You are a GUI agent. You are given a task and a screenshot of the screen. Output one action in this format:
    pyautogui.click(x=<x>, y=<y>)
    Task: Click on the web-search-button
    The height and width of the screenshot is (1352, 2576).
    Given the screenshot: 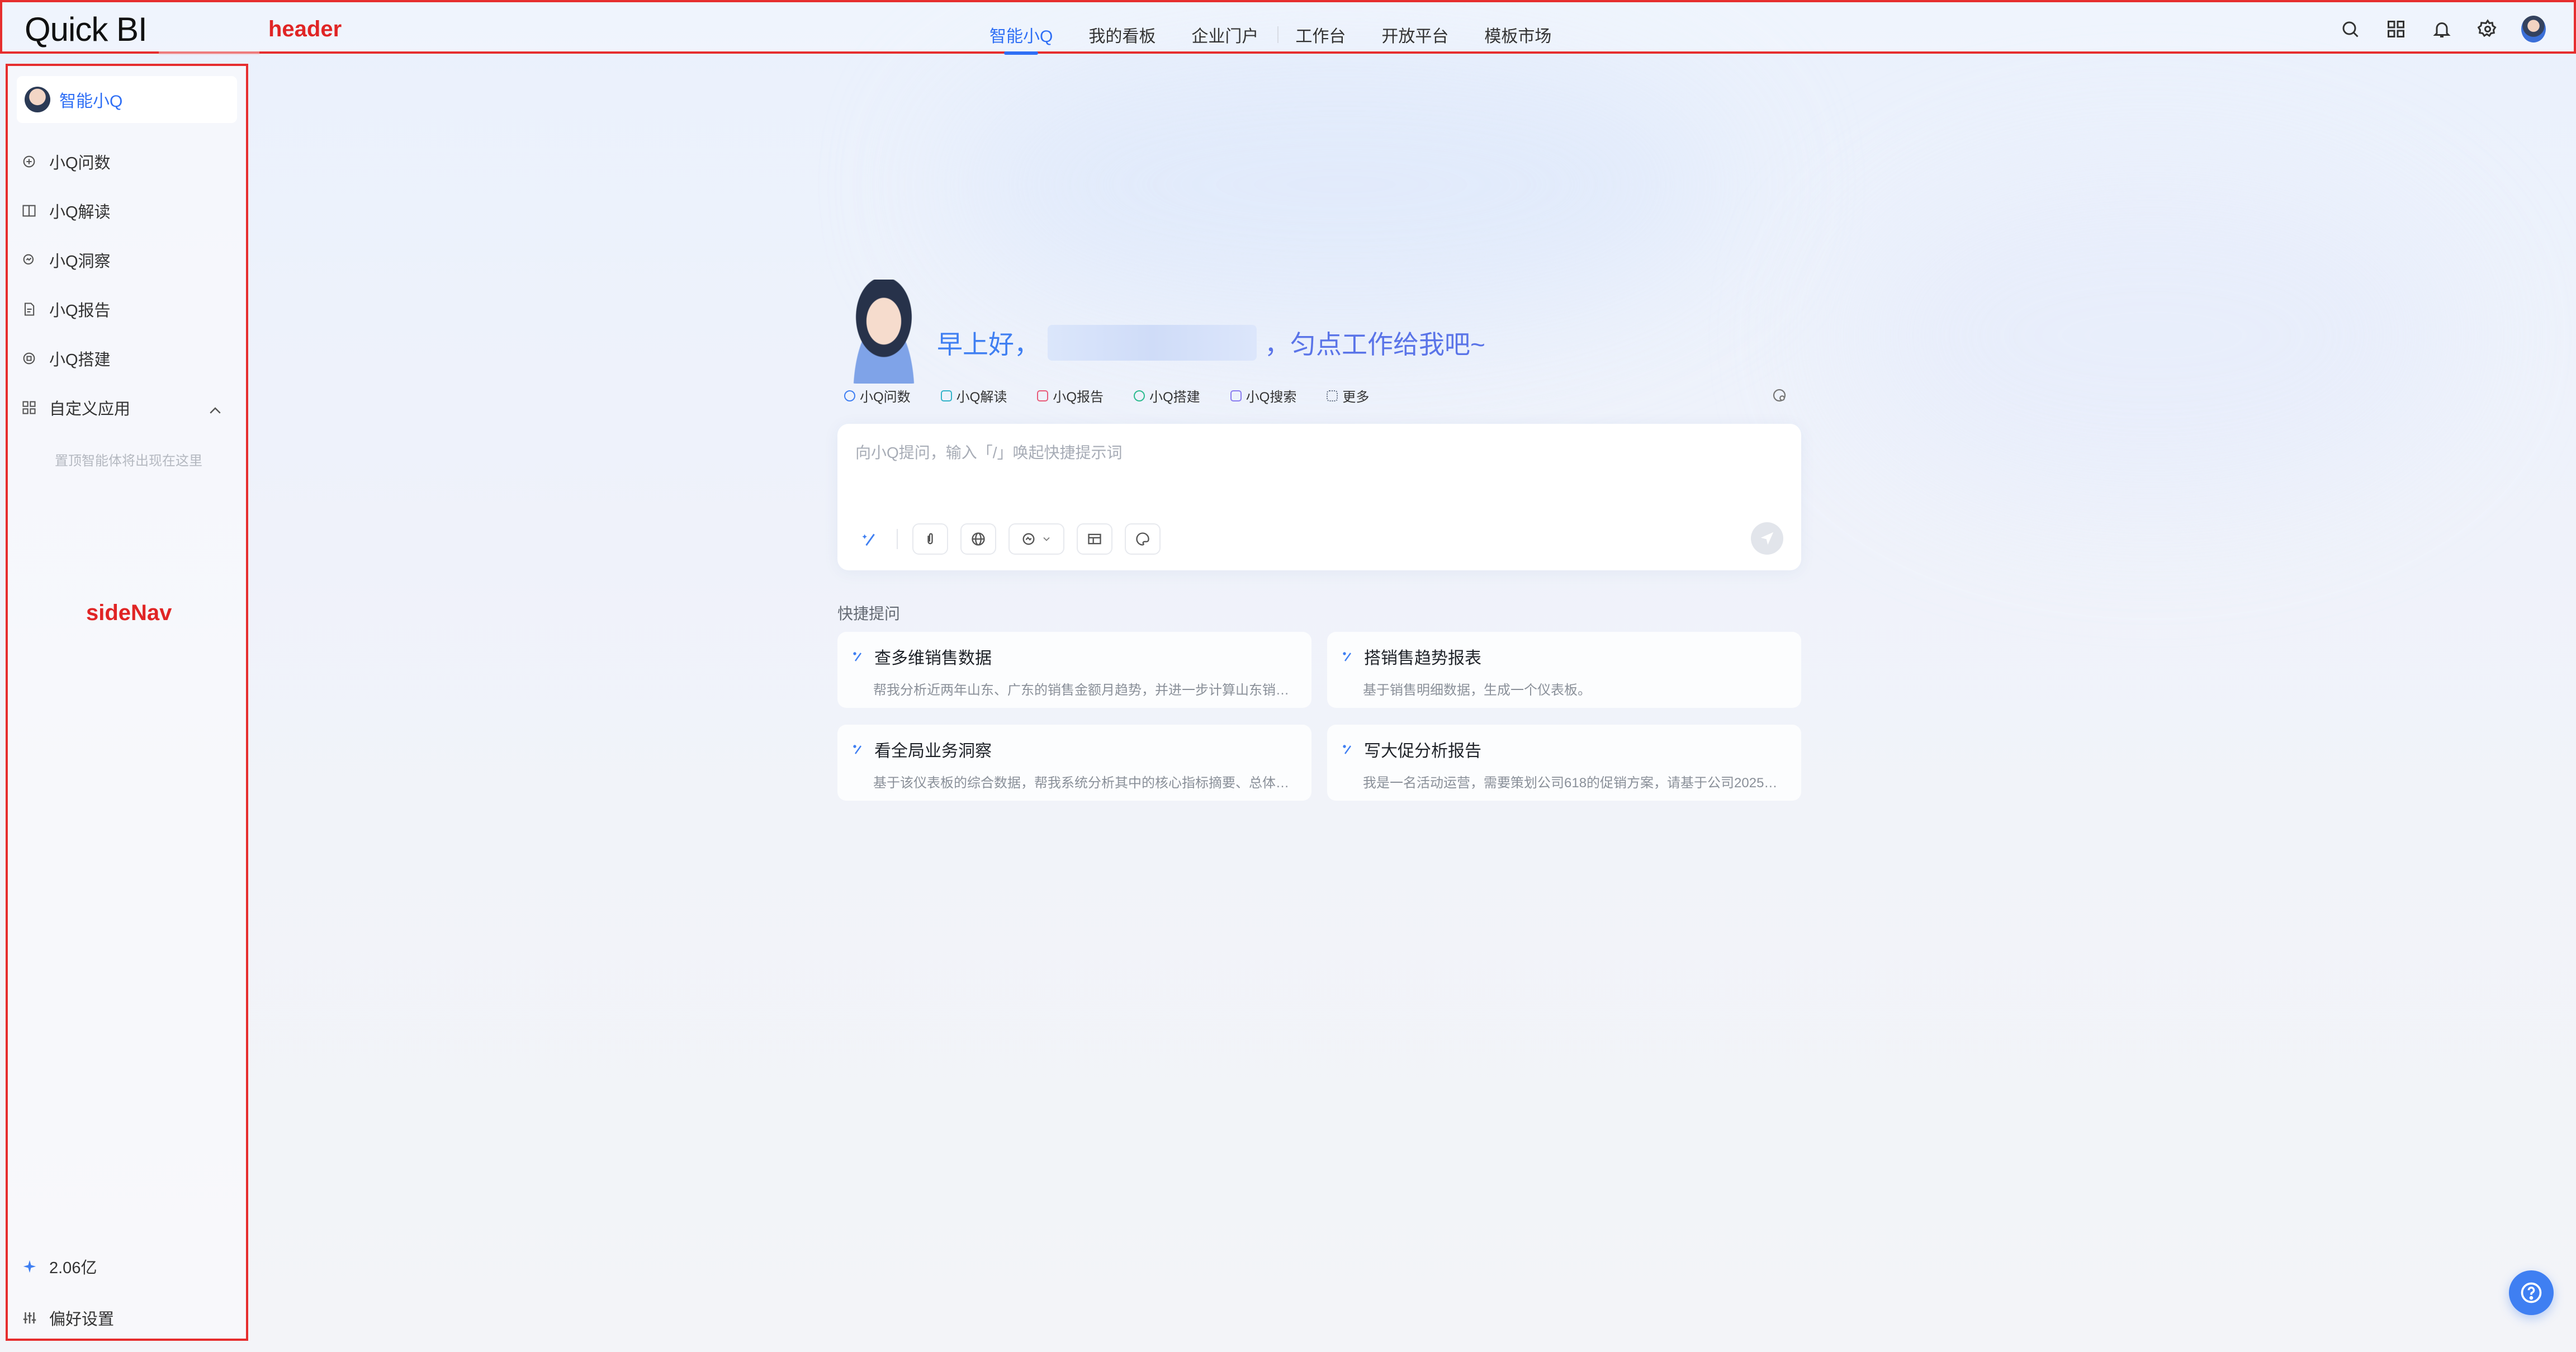 What is the action you would take?
    pyautogui.click(x=978, y=539)
    